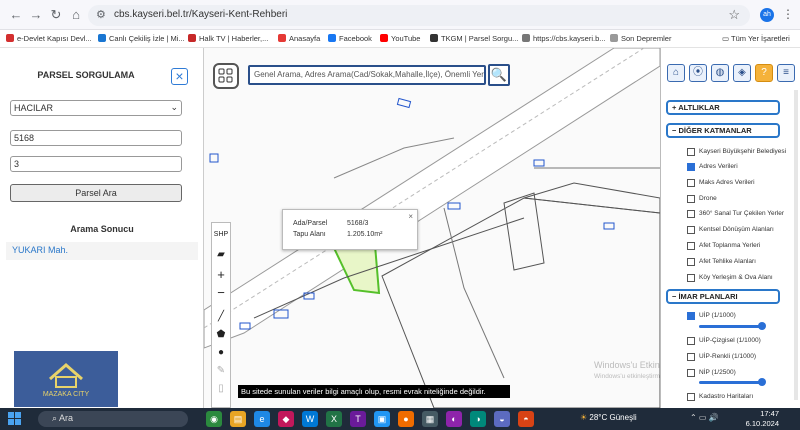  Describe the element at coordinates (76, 15) in the screenshot. I see `home-icon: ⌂` at that location.